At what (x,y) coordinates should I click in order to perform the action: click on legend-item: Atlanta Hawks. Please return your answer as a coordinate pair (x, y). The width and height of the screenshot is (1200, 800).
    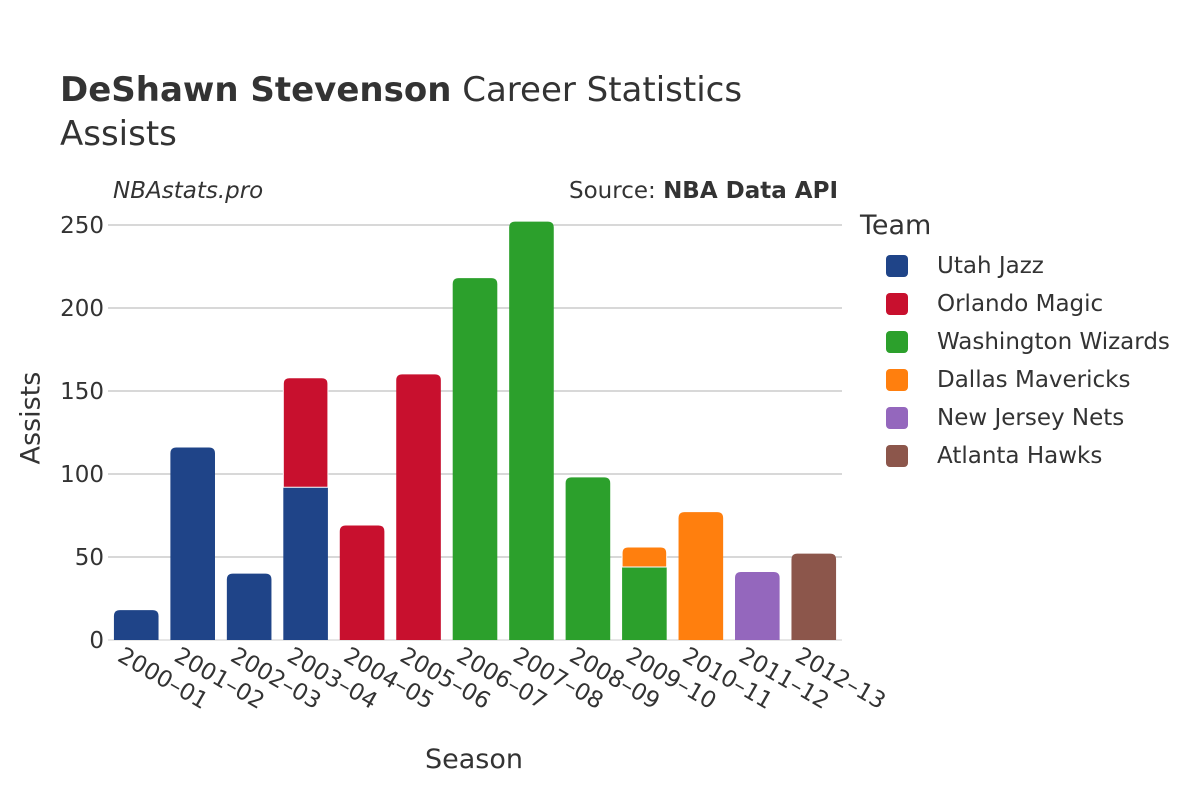
    Looking at the image, I should click on (994, 456).